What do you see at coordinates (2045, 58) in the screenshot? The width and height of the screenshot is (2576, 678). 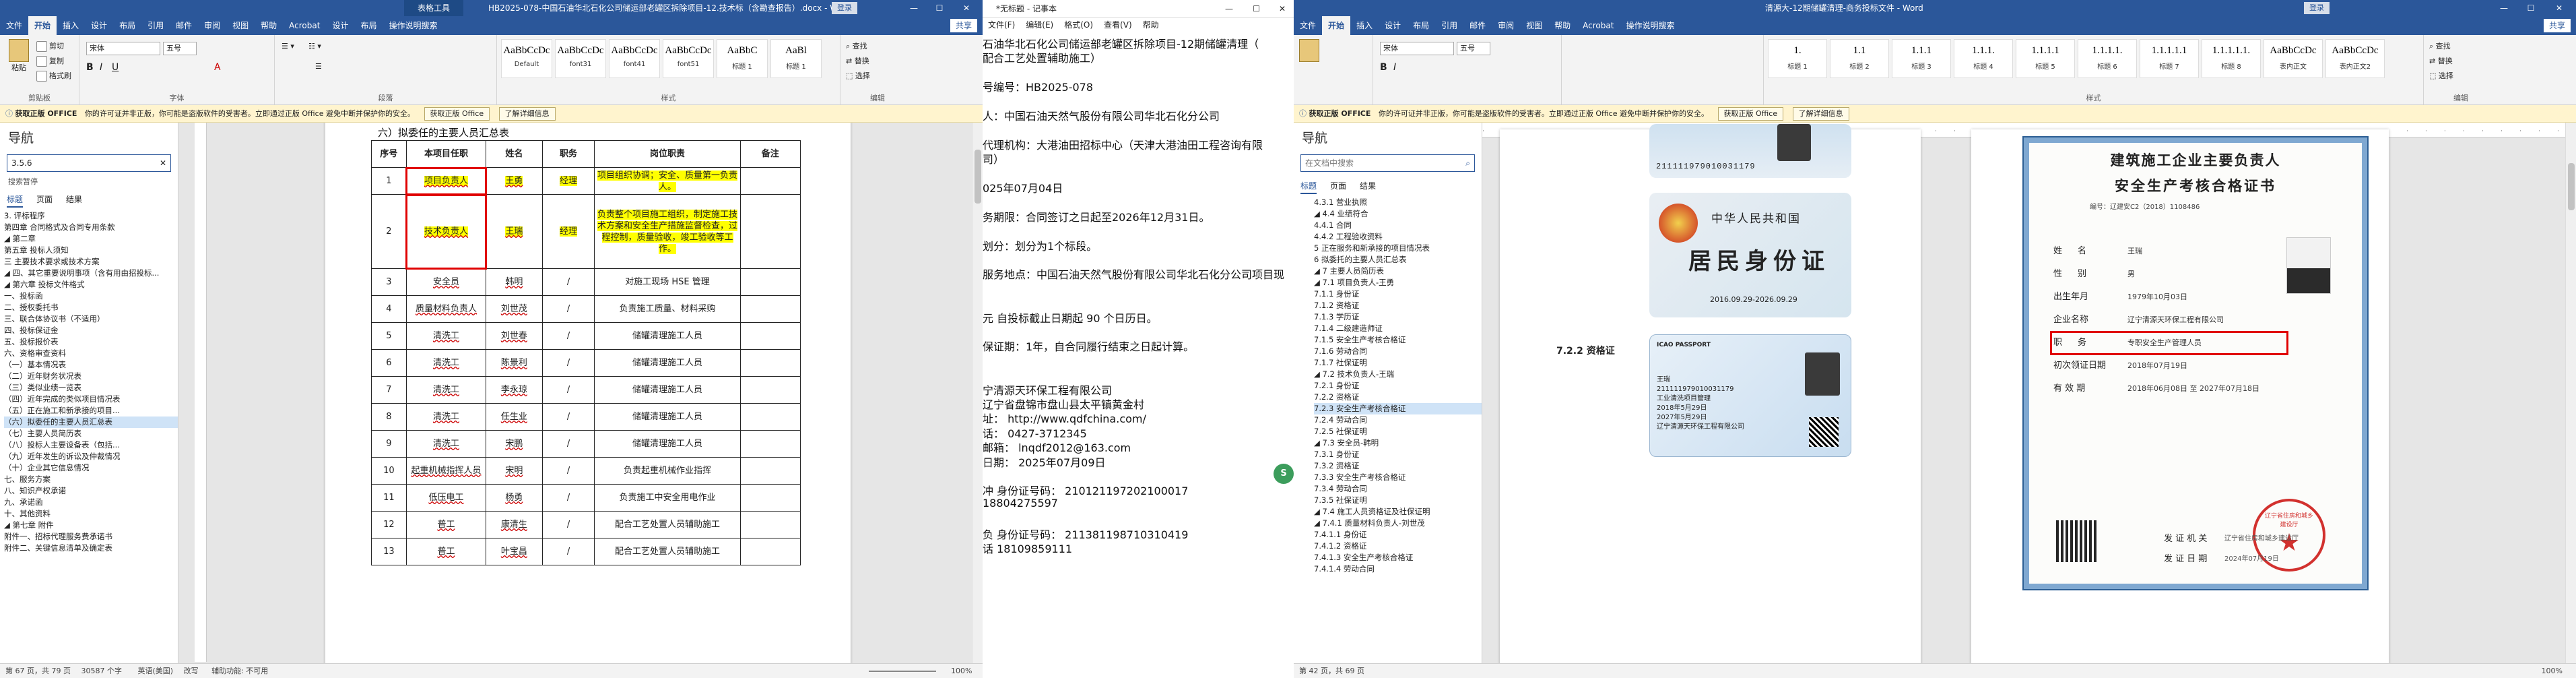 I see `style-tile: 1.1.1.1 标题 5` at bounding box center [2045, 58].